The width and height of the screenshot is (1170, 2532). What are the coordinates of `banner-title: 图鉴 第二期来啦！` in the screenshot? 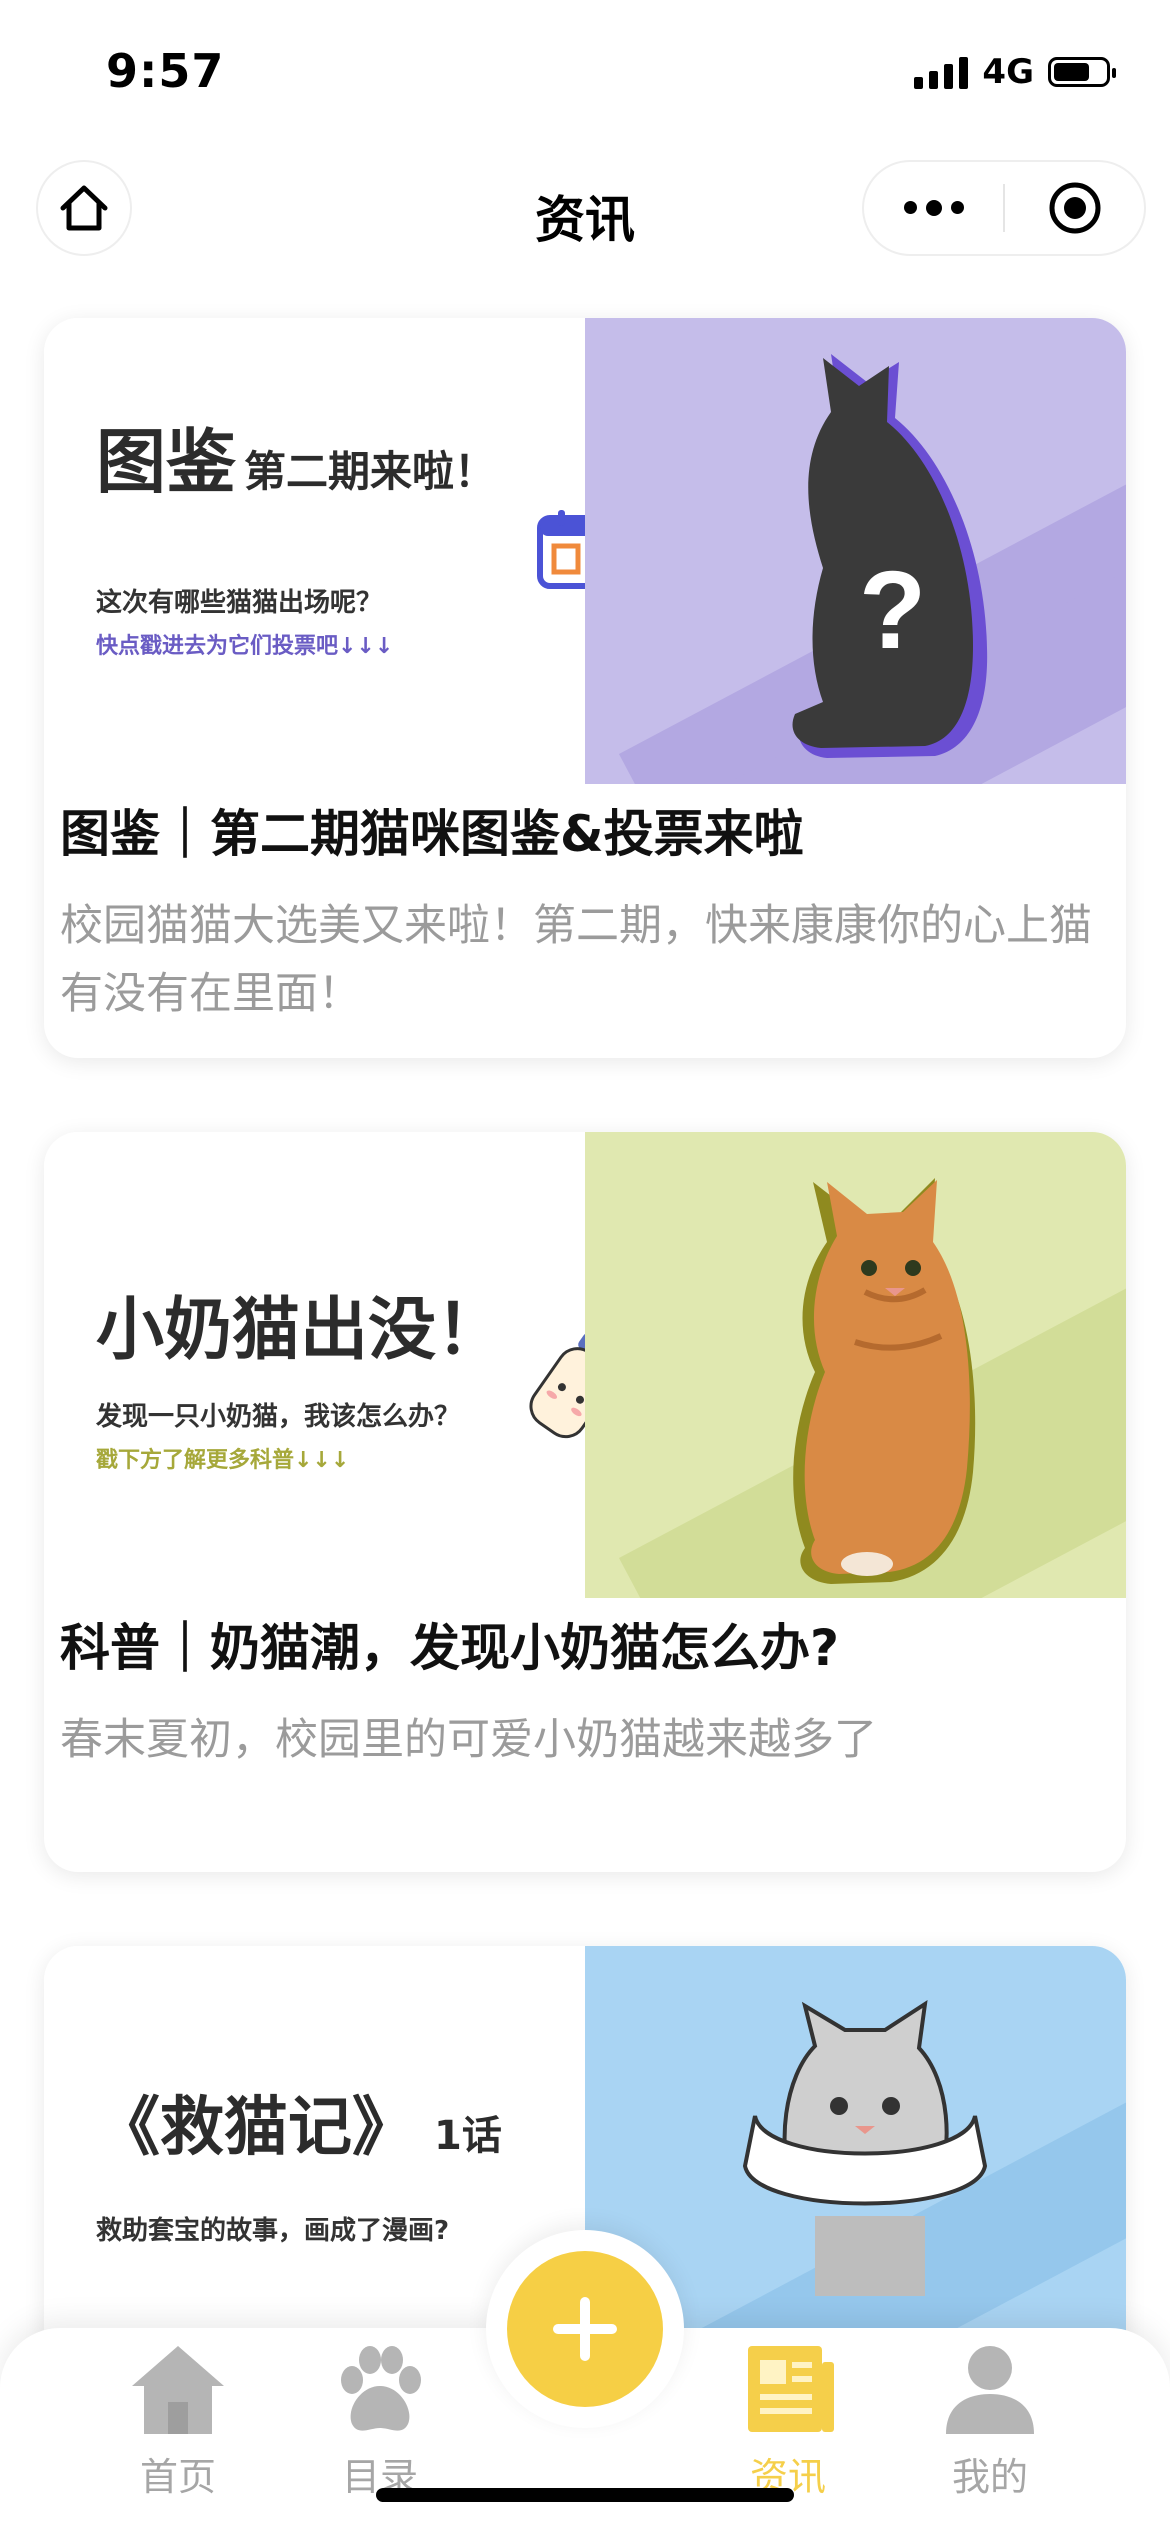 It's located at (296, 462).